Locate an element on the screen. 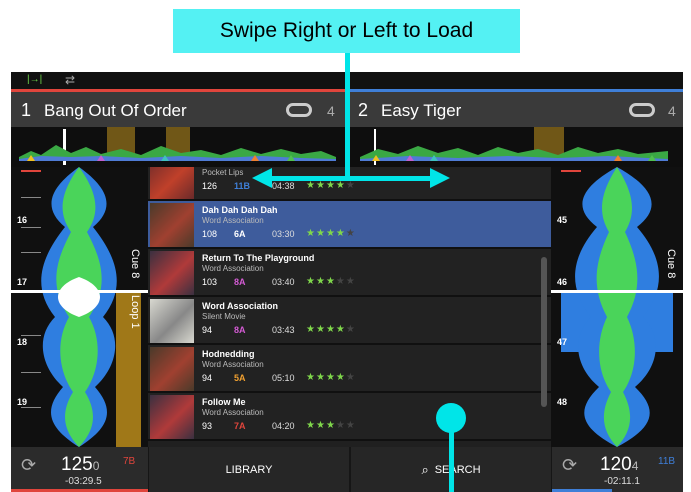 This screenshot has width=691, height=492. track-key: 5A is located at coordinates (240, 378).